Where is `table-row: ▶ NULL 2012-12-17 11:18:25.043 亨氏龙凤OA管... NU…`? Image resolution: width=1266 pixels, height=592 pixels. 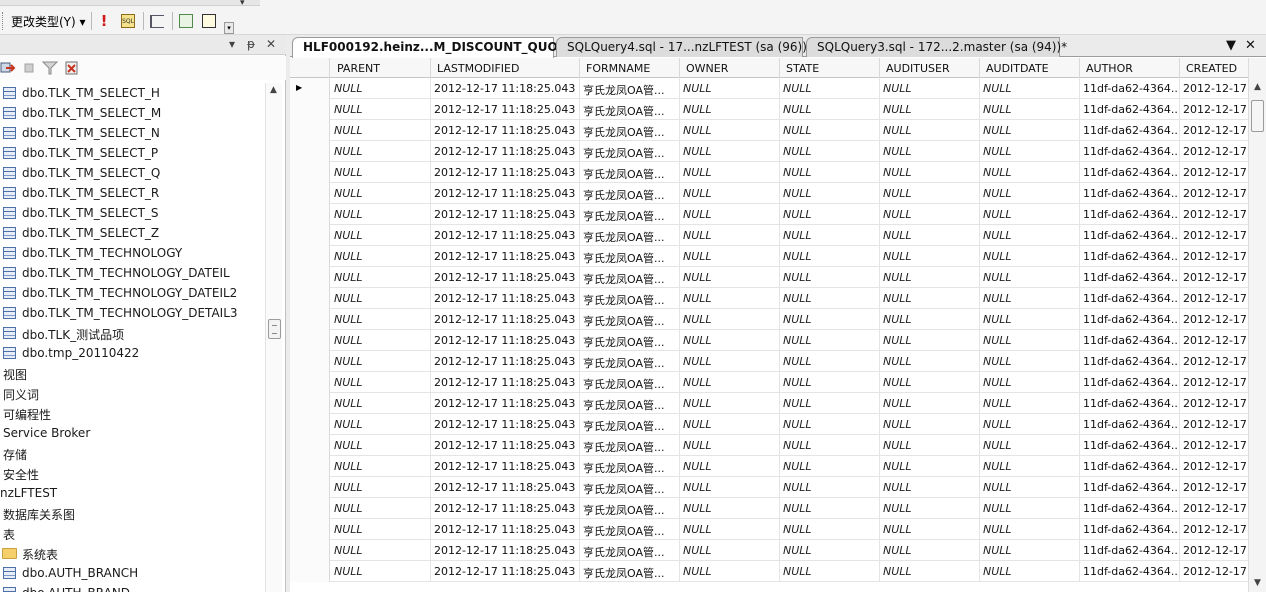 table-row: ▶ NULL 2012-12-17 11:18:25.043 亨氏龙凤OA管... NU… is located at coordinates (769, 88).